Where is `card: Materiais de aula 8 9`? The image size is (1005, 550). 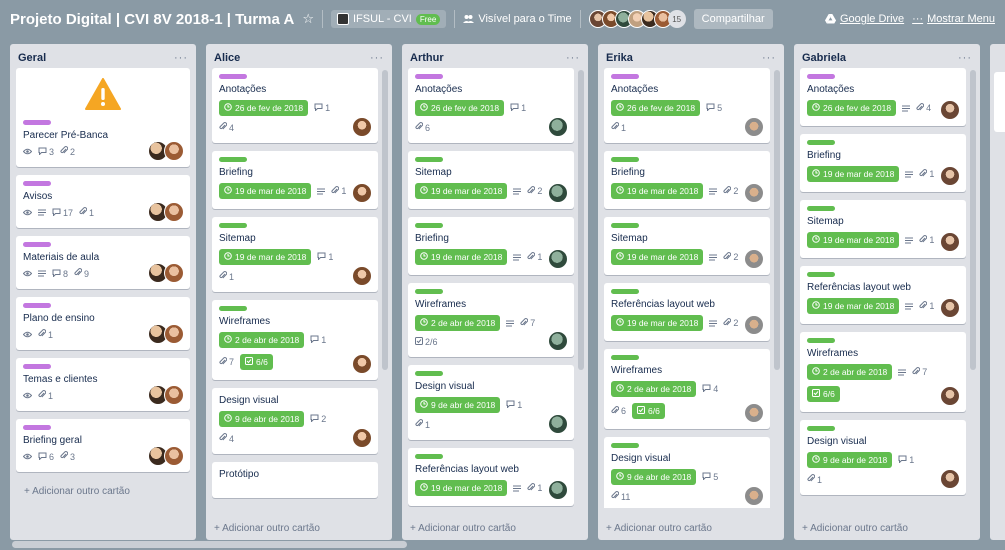 card: Materiais de aula 8 9 is located at coordinates (103, 262).